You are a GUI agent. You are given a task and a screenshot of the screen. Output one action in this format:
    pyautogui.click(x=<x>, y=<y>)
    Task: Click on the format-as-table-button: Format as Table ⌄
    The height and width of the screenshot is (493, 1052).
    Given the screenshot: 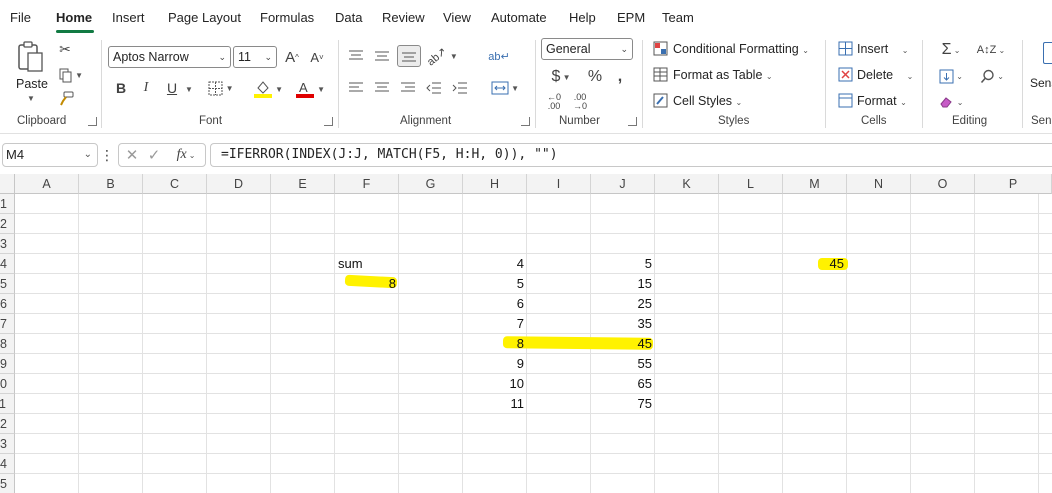 What is the action you would take?
    pyautogui.click(x=723, y=75)
    